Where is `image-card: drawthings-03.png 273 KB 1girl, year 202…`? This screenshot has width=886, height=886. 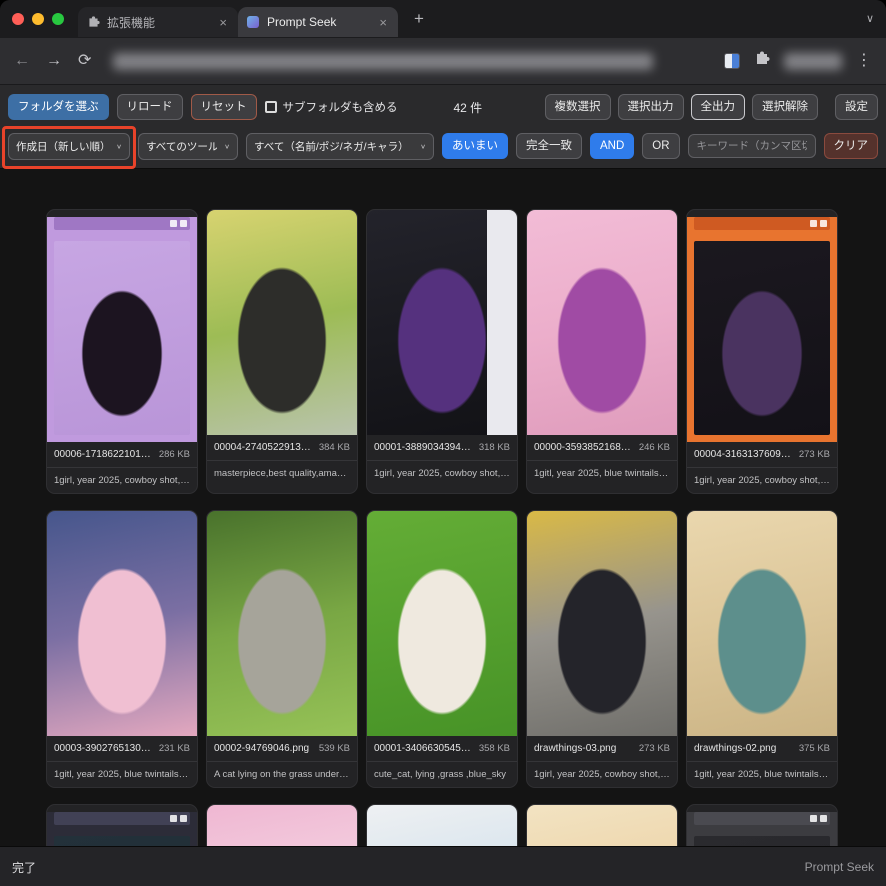 image-card: drawthings-03.png 273 KB 1girl, year 202… is located at coordinates (602, 649).